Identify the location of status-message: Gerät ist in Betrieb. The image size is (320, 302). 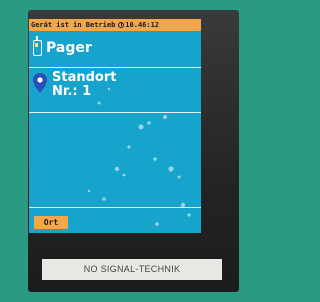
(73, 25).